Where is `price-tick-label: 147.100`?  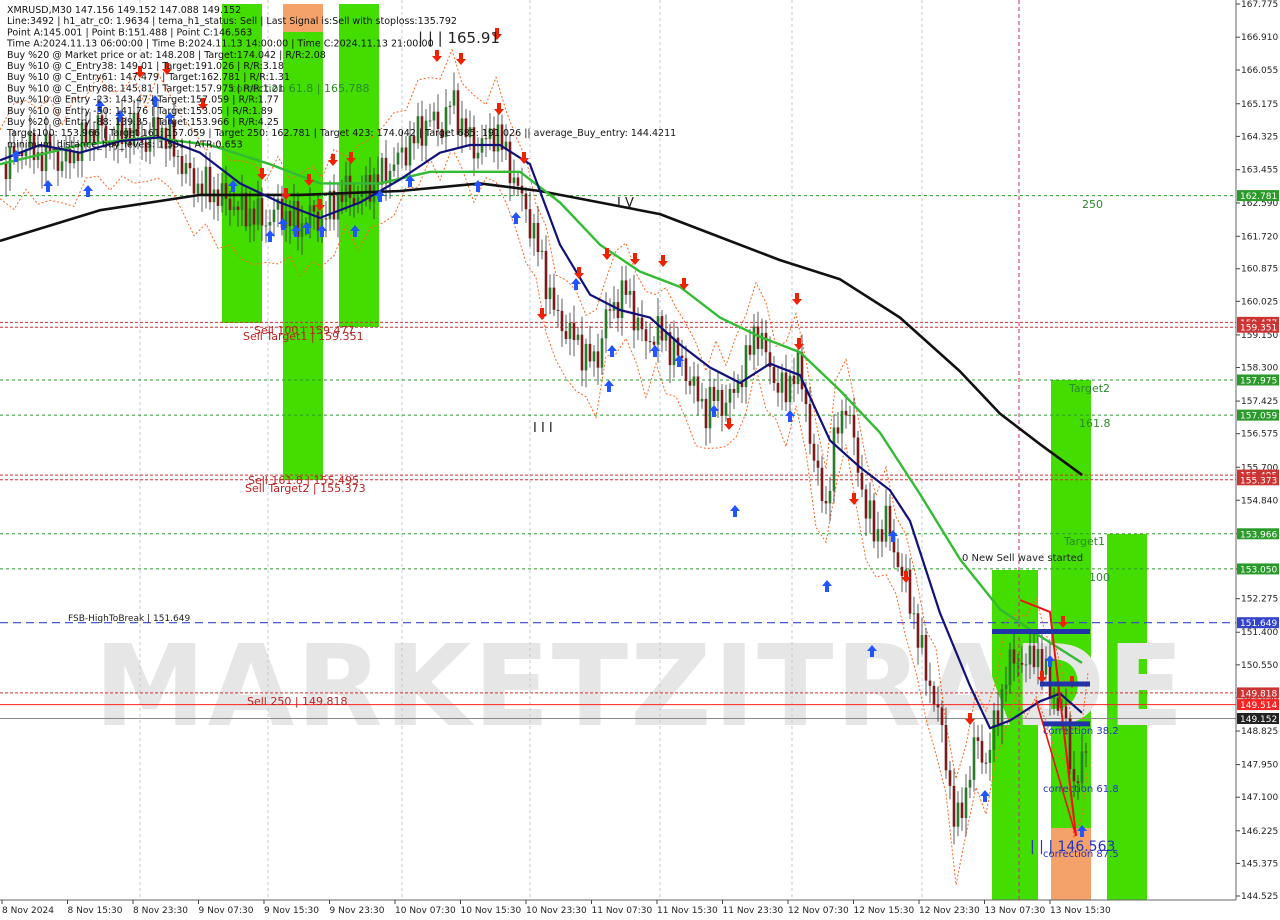
price-tick-label: 147.100 is located at coordinates (1259, 798).